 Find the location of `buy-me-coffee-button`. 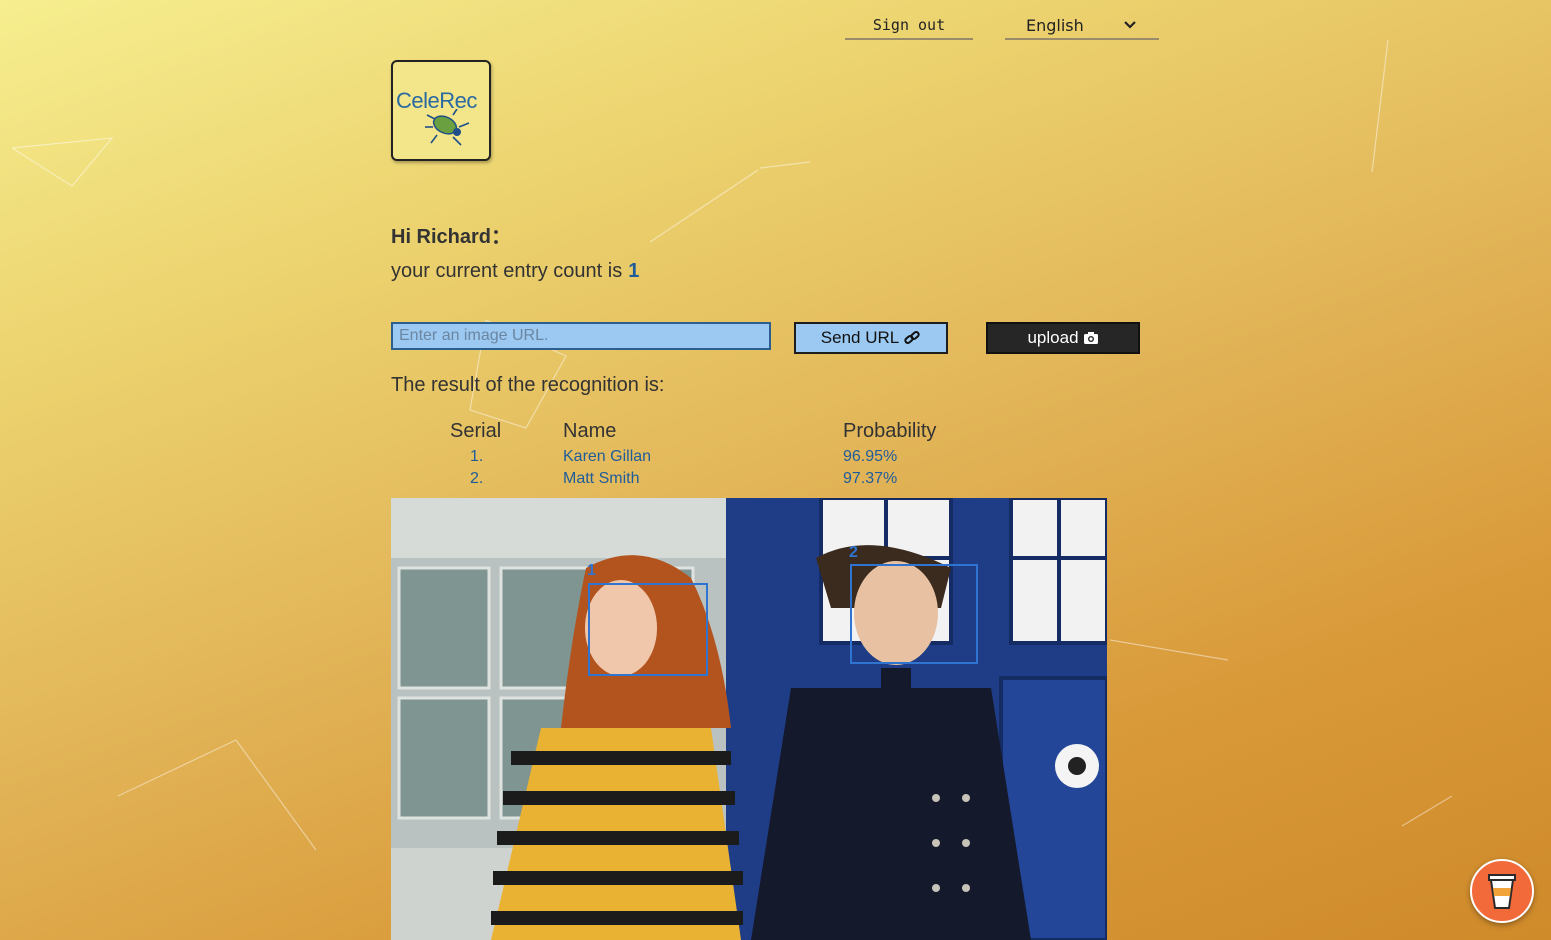

buy-me-coffee-button is located at coordinates (1502, 891).